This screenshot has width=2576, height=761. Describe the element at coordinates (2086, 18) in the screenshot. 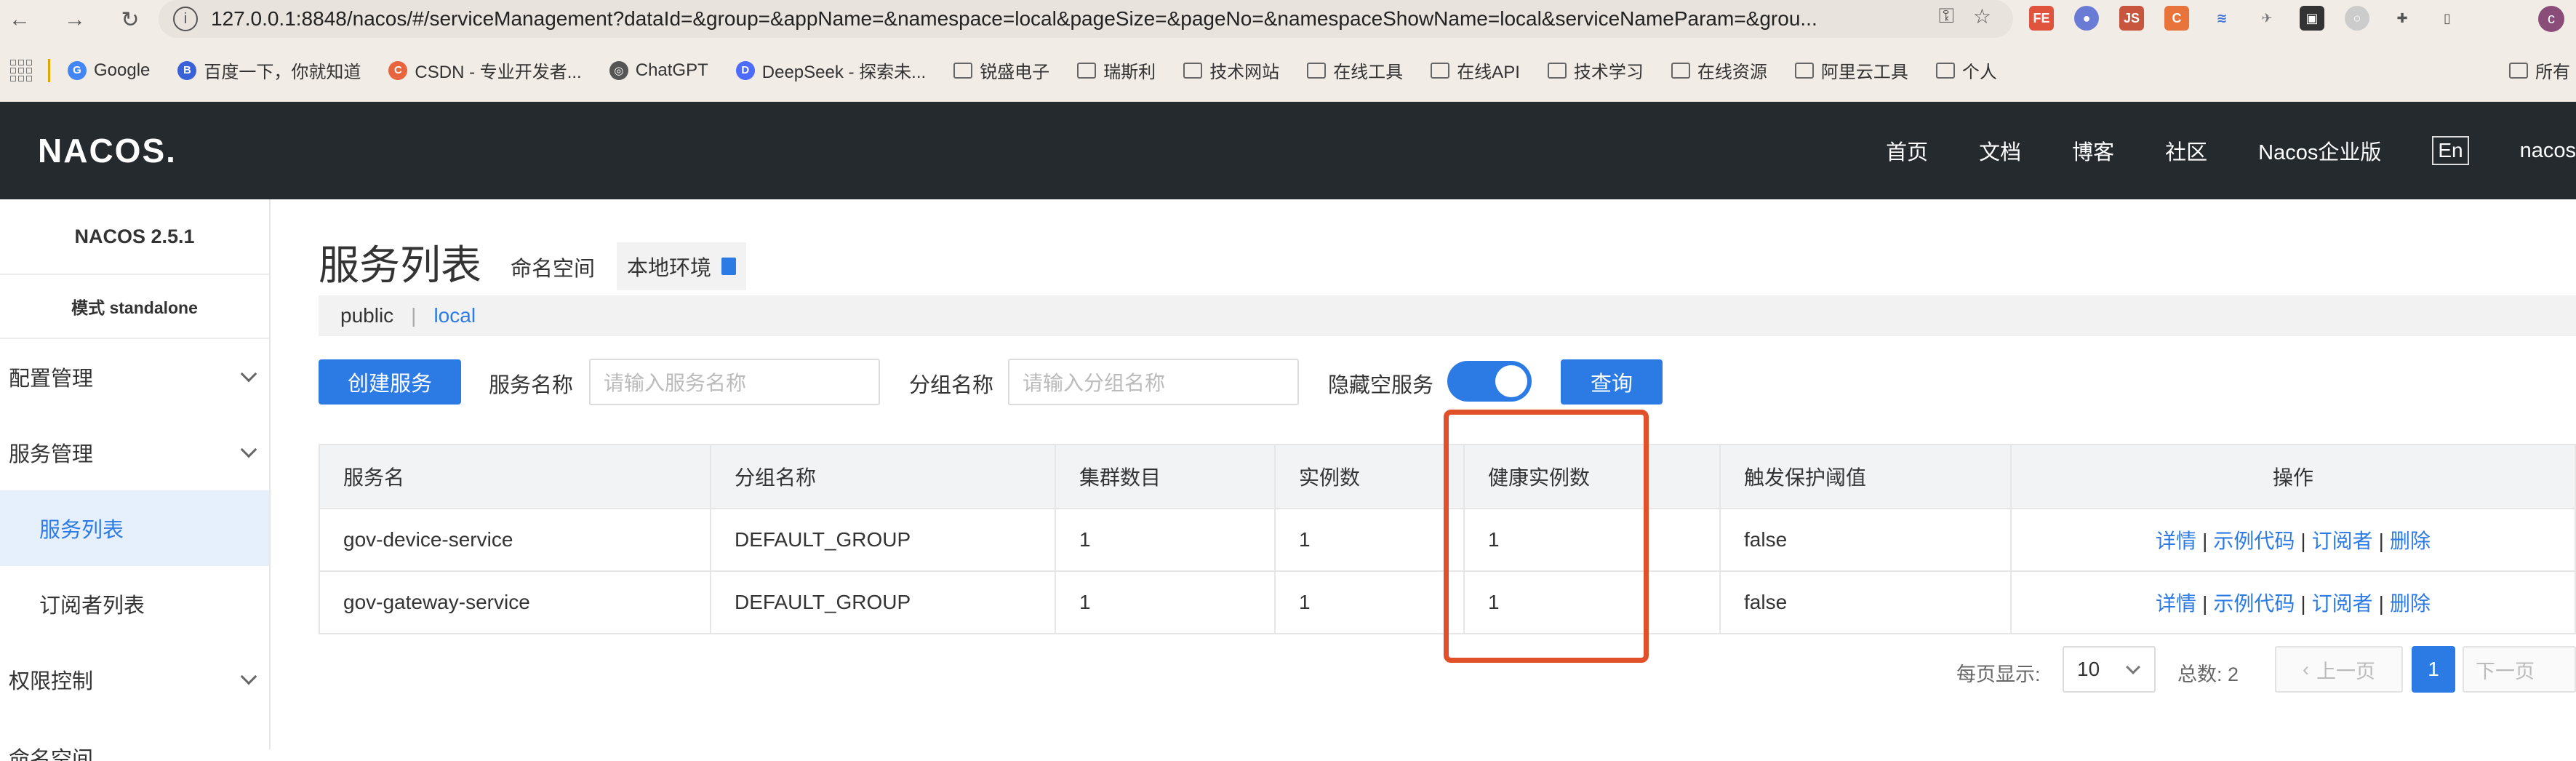

I see `extension-globe-icon: ●` at that location.